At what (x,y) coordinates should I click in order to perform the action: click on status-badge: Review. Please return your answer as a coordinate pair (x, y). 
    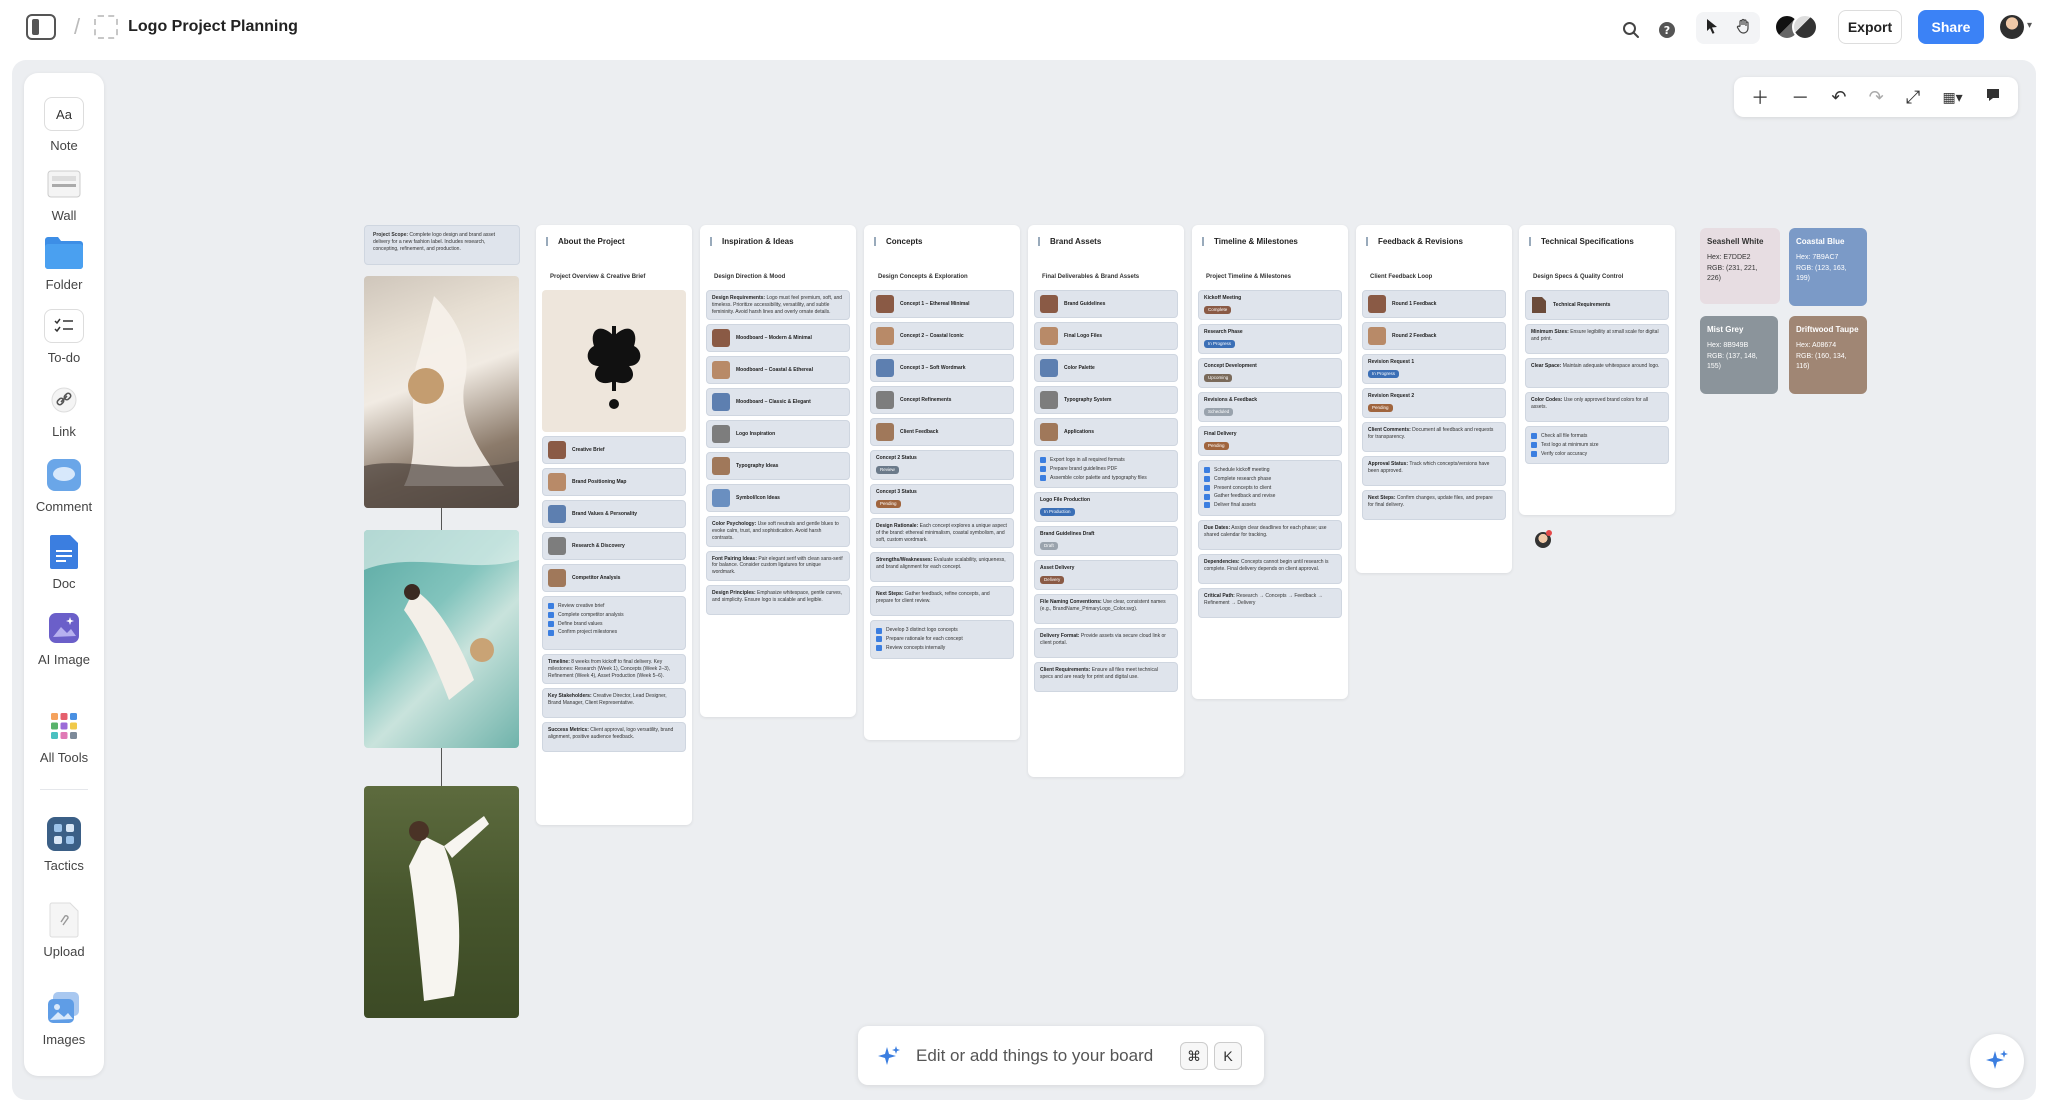
    Looking at the image, I should click on (887, 469).